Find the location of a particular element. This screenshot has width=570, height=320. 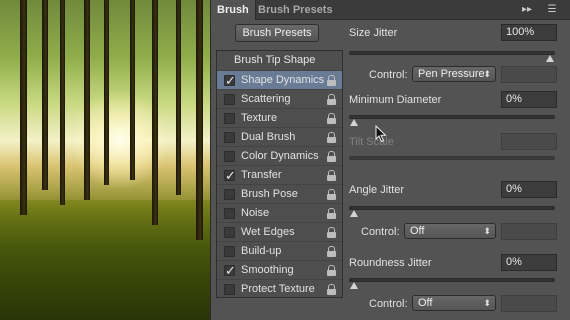

angle-jitter-label: Angle Jitter is located at coordinates (377, 190).